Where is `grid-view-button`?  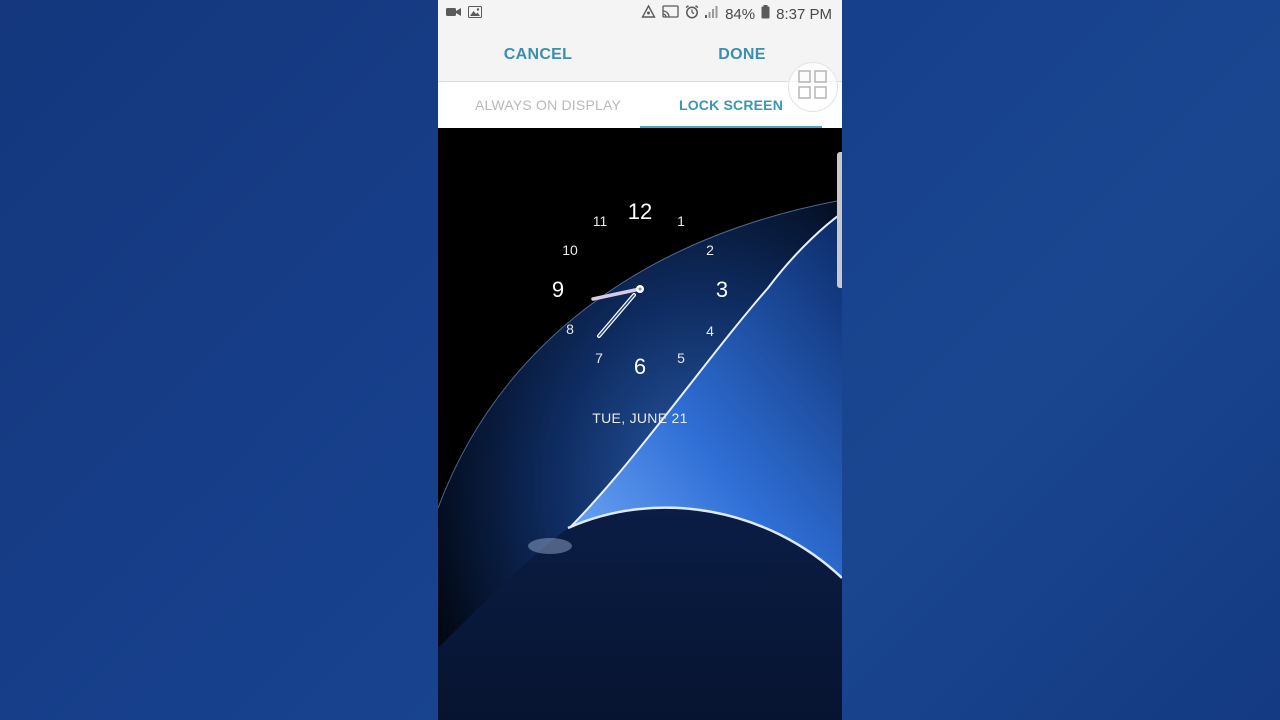 grid-view-button is located at coordinates (813, 87).